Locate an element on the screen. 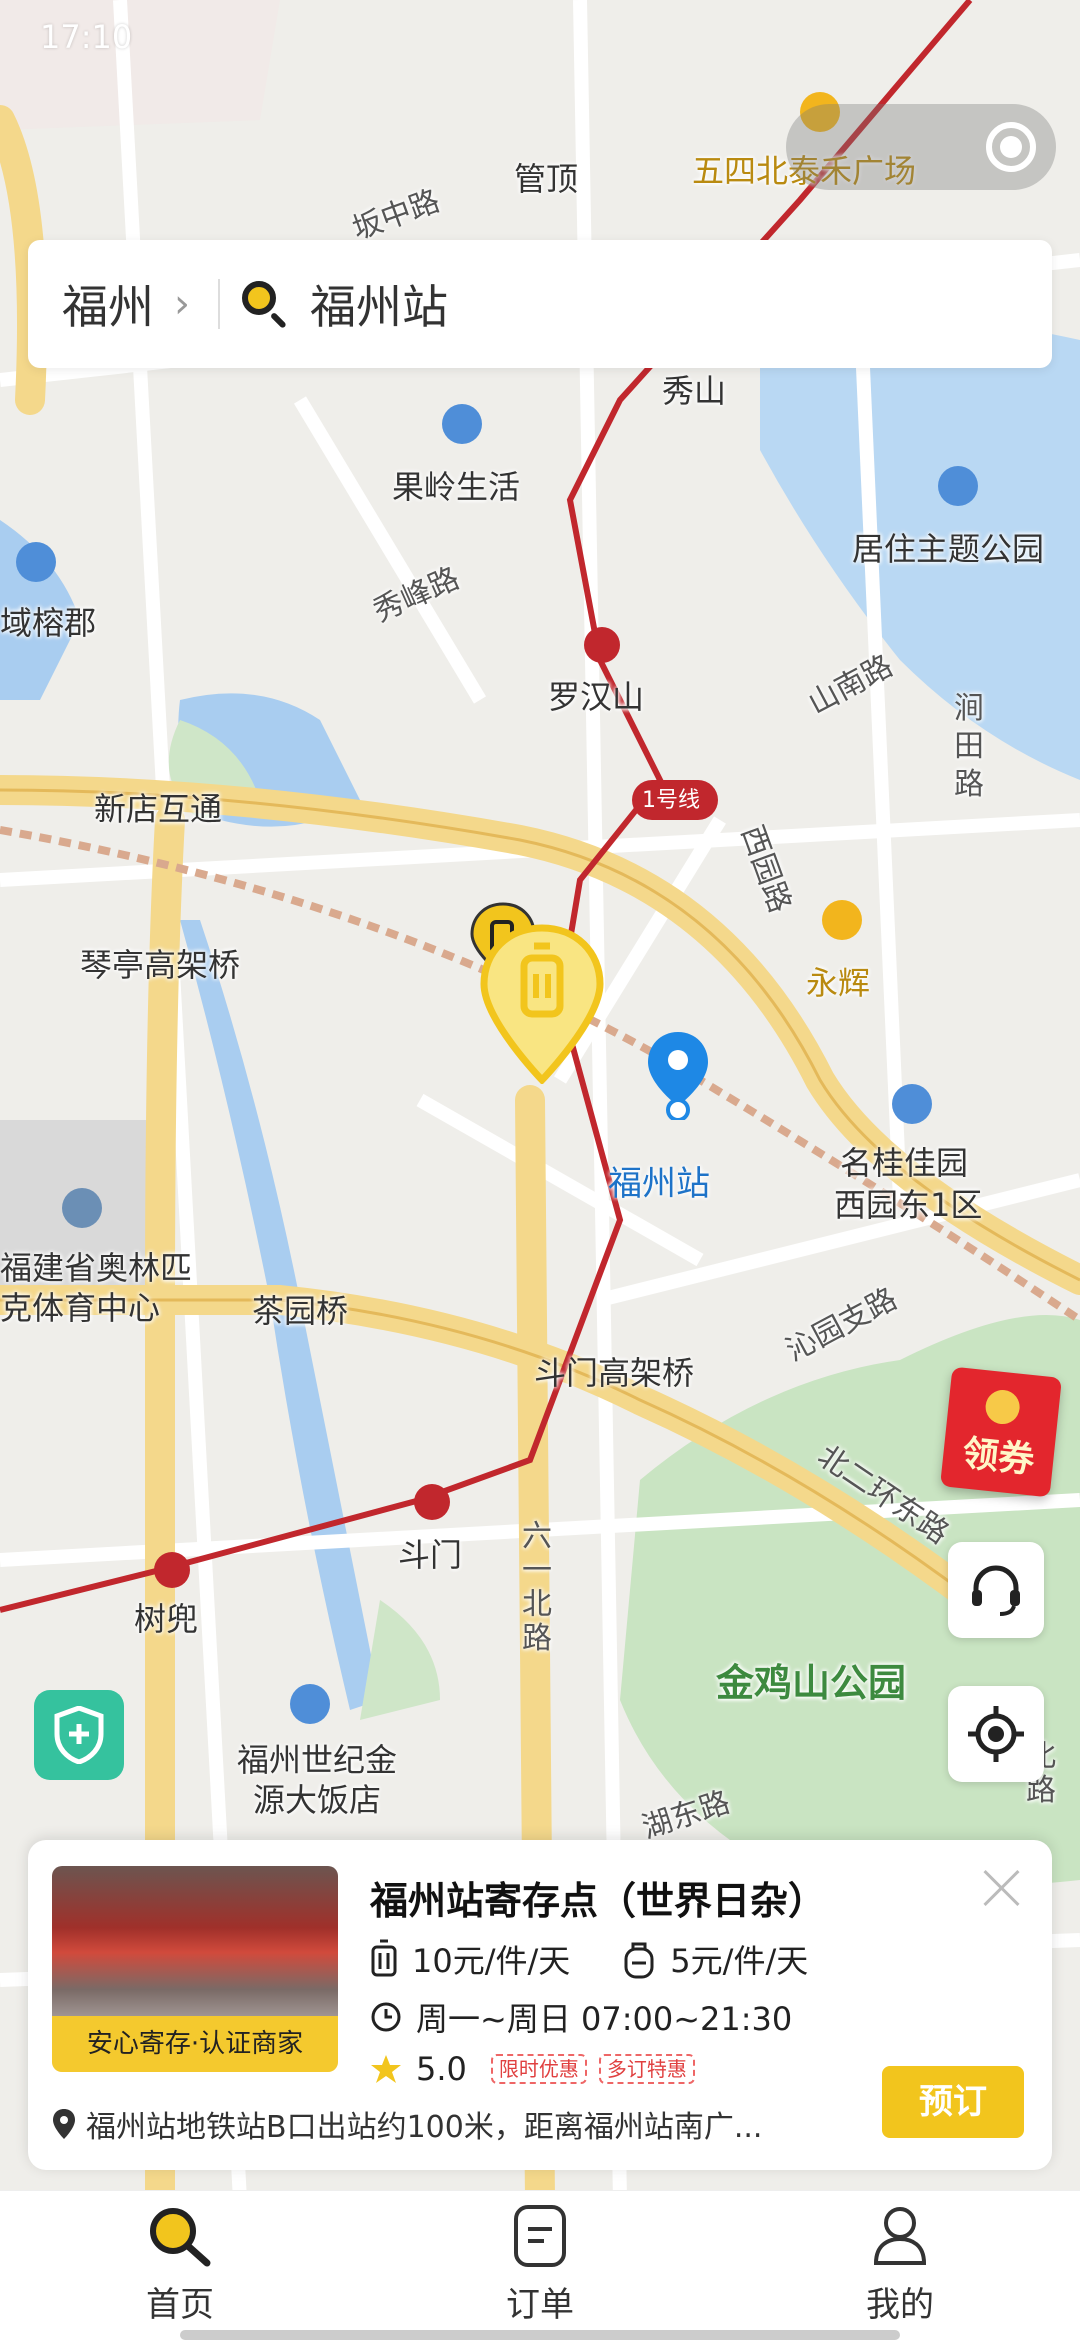  large-luggage-price: 10元/件/天 is located at coordinates (470, 1959).